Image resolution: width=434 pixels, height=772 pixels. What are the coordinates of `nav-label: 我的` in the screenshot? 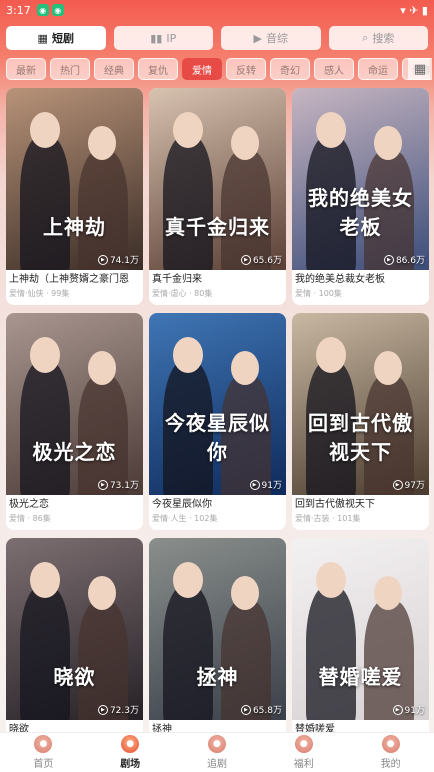 It's located at (390, 764).